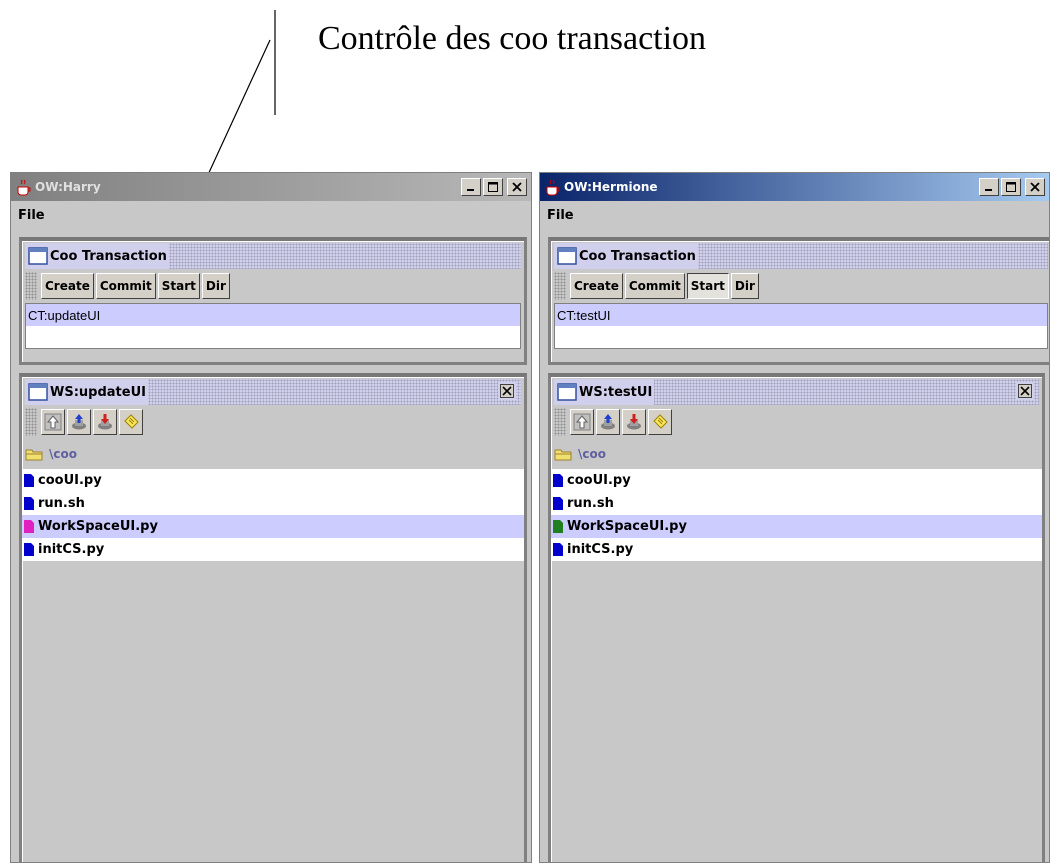 Image resolution: width=1050 pixels, height=863 pixels. What do you see at coordinates (273, 315) in the screenshot?
I see `list-item: CT:updateUI` at bounding box center [273, 315].